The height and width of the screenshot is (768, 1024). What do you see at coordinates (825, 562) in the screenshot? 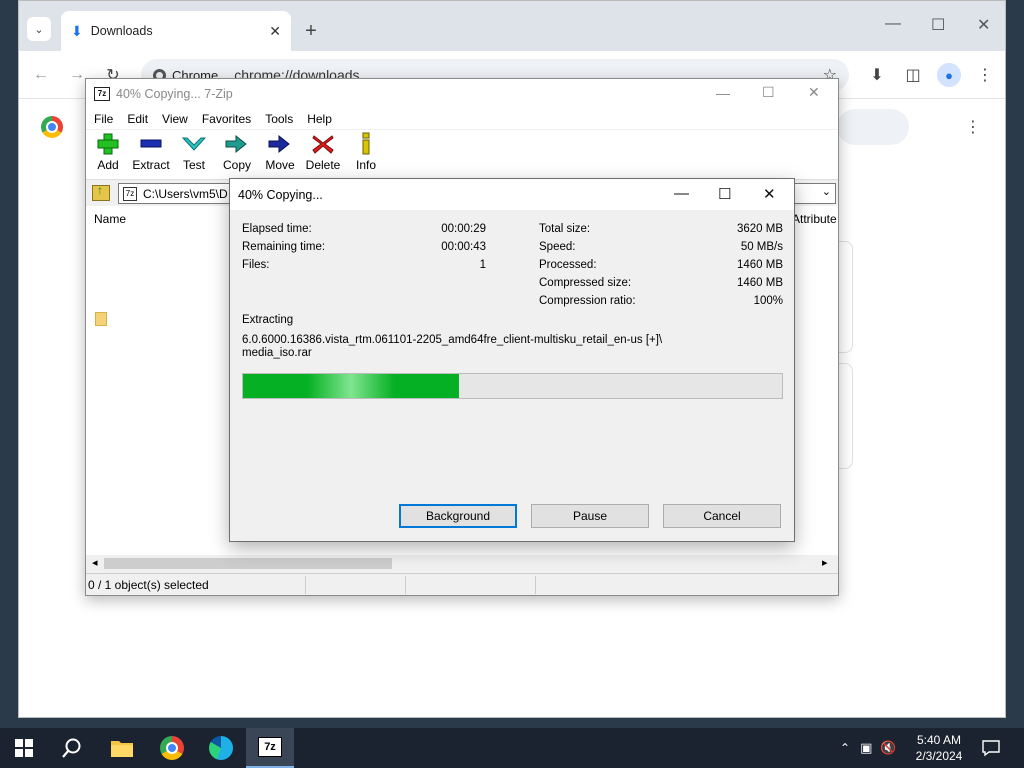
I see `scroll-right-icon: ▸` at bounding box center [825, 562].